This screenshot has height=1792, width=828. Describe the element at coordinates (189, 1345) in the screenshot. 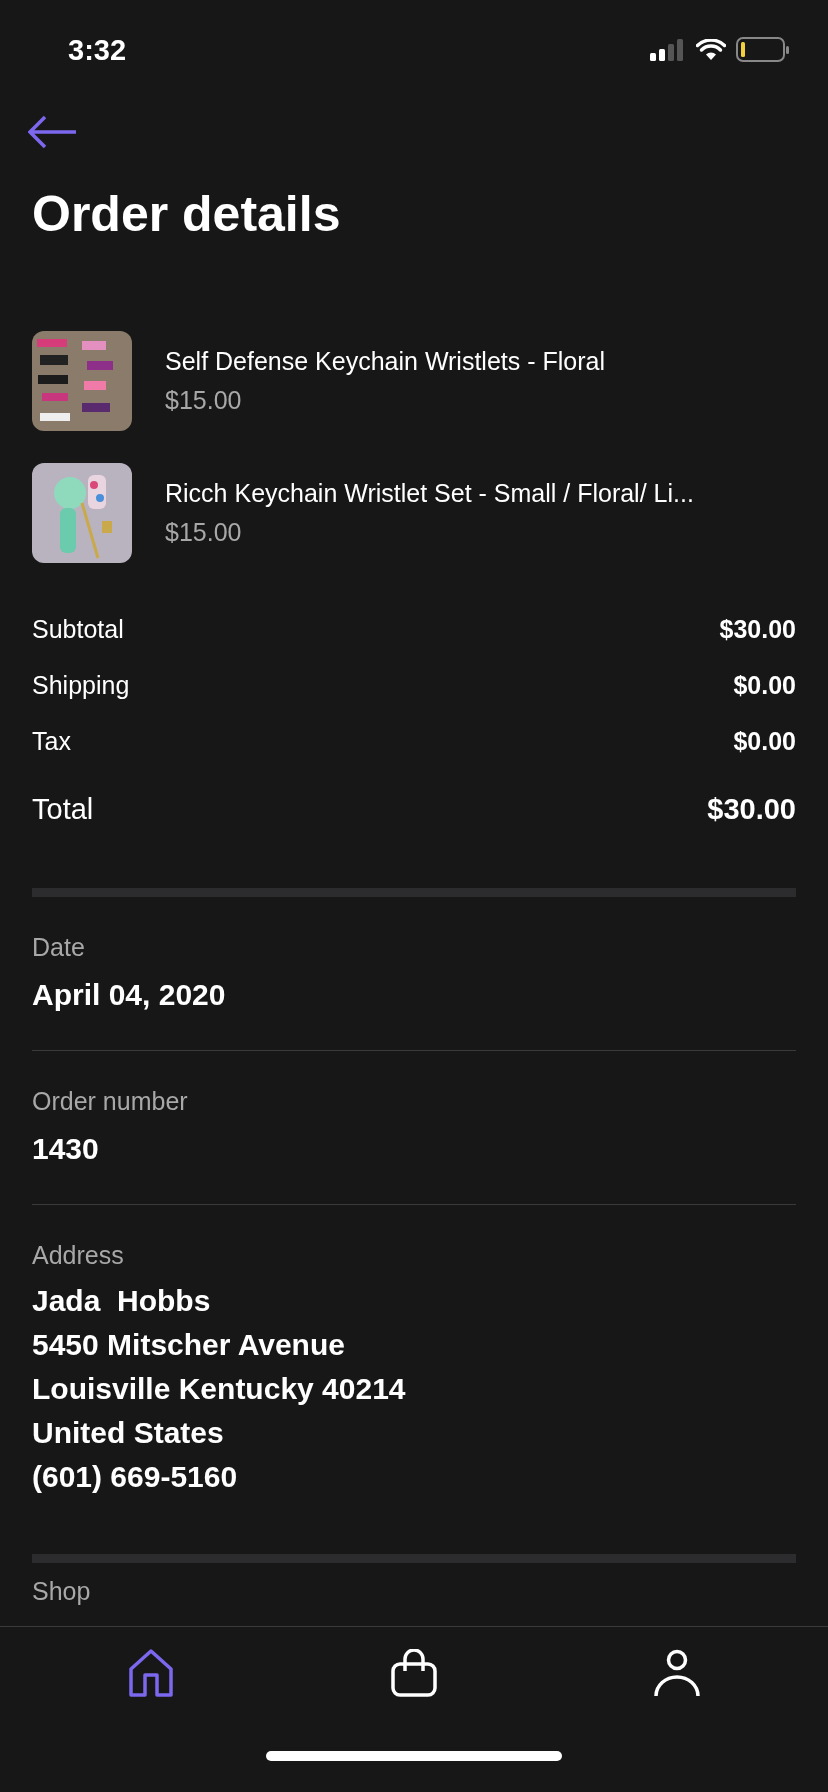

I see `address-line: 5450 Mitscher Avenue` at that location.